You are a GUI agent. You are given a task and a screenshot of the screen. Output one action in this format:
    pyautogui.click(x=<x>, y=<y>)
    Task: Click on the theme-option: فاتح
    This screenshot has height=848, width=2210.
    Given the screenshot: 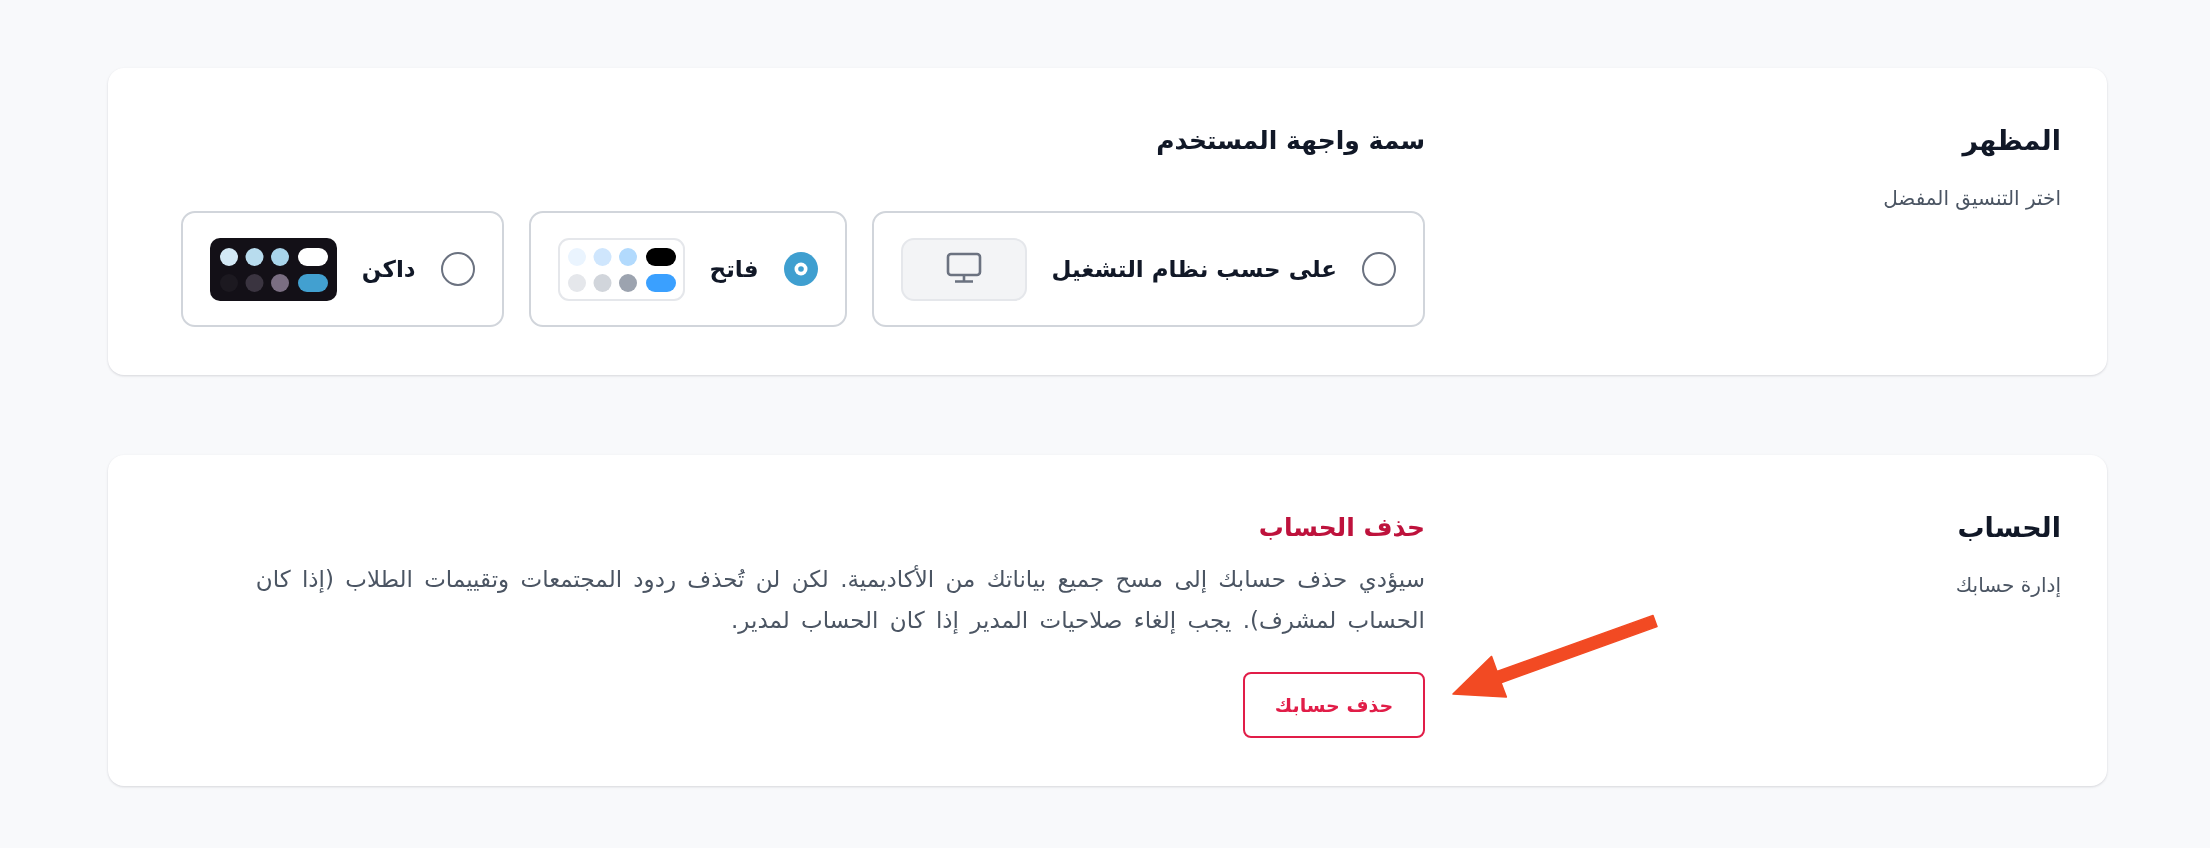 What is the action you would take?
    pyautogui.click(x=687, y=269)
    